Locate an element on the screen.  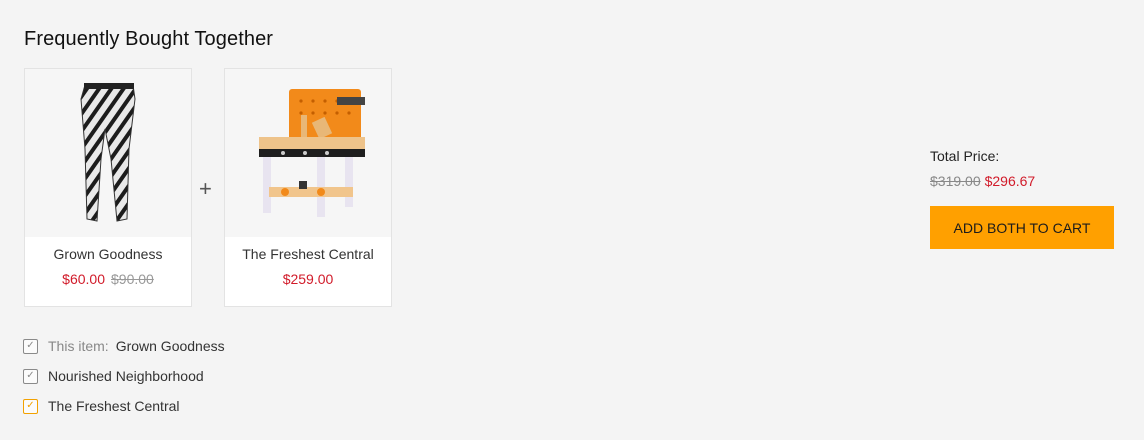
total-original-price: $319.00 is located at coordinates (955, 181).